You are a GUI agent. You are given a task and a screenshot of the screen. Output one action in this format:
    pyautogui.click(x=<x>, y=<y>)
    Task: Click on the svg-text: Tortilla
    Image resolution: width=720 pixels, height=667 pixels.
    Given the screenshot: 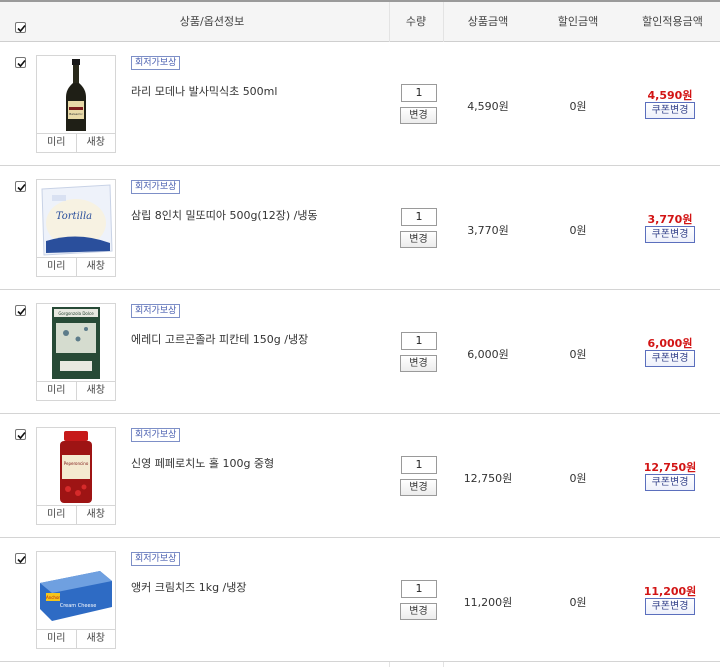 What is the action you would take?
    pyautogui.click(x=74, y=216)
    